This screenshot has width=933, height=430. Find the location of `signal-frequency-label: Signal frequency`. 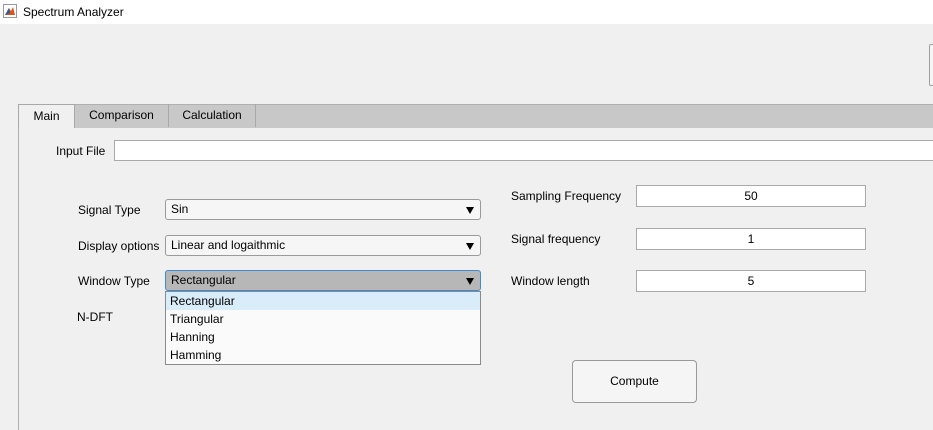

signal-frequency-label: Signal frequency is located at coordinates (556, 239).